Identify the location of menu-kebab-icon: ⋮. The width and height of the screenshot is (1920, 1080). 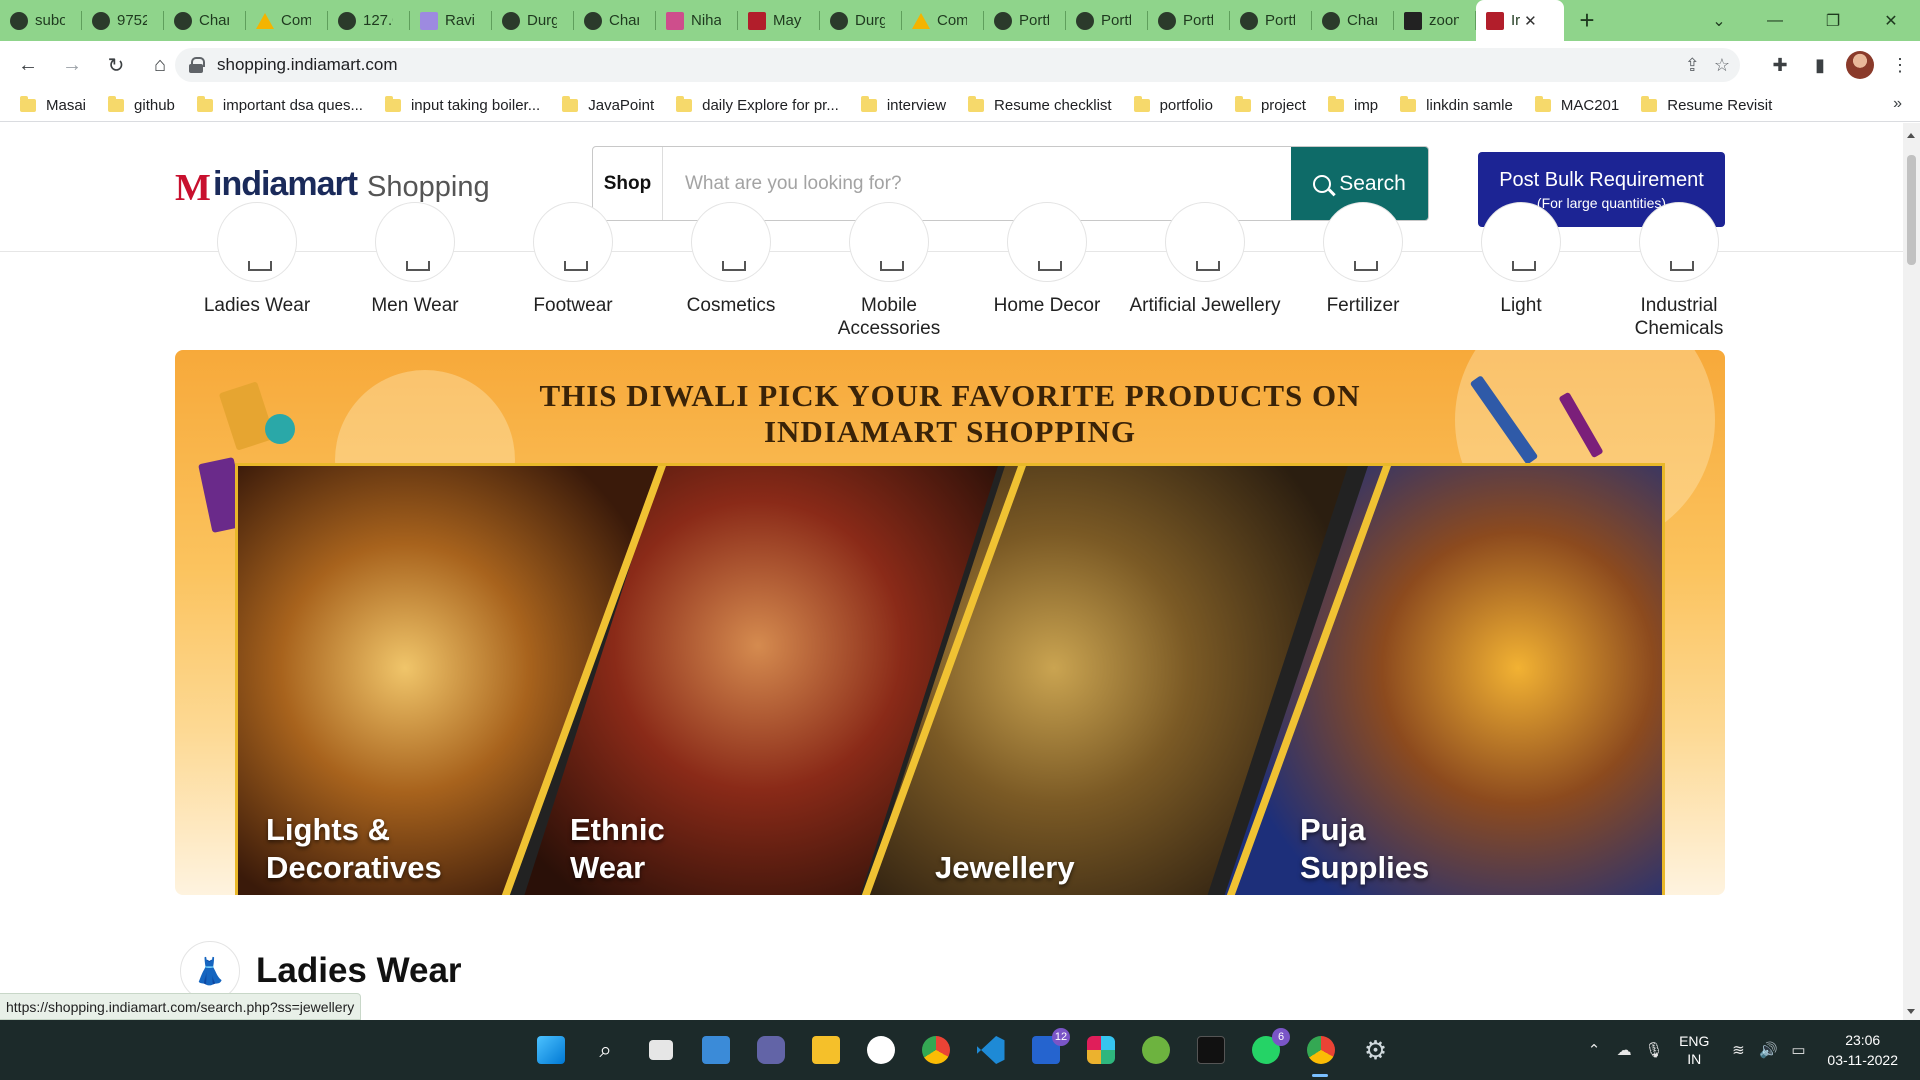
(1900, 65).